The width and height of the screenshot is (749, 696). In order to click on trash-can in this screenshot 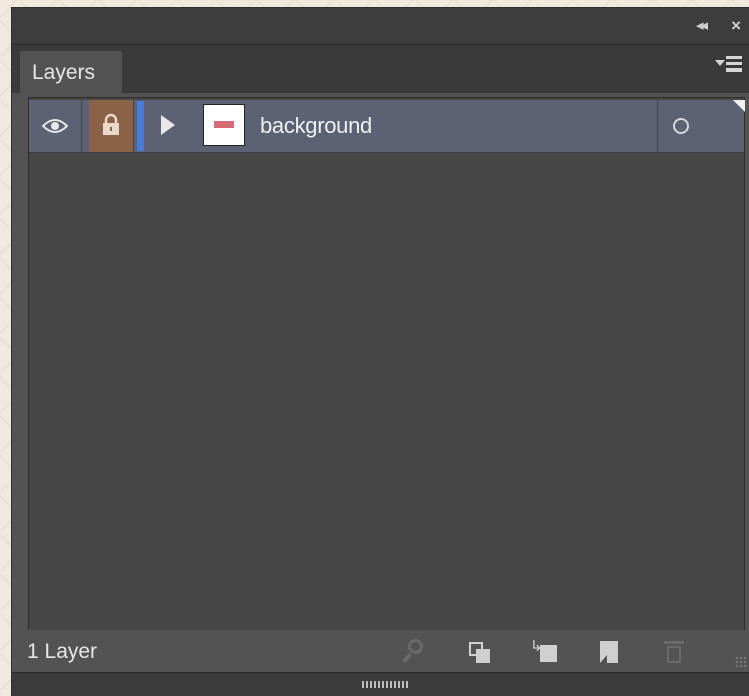, I will do `click(674, 654)`.